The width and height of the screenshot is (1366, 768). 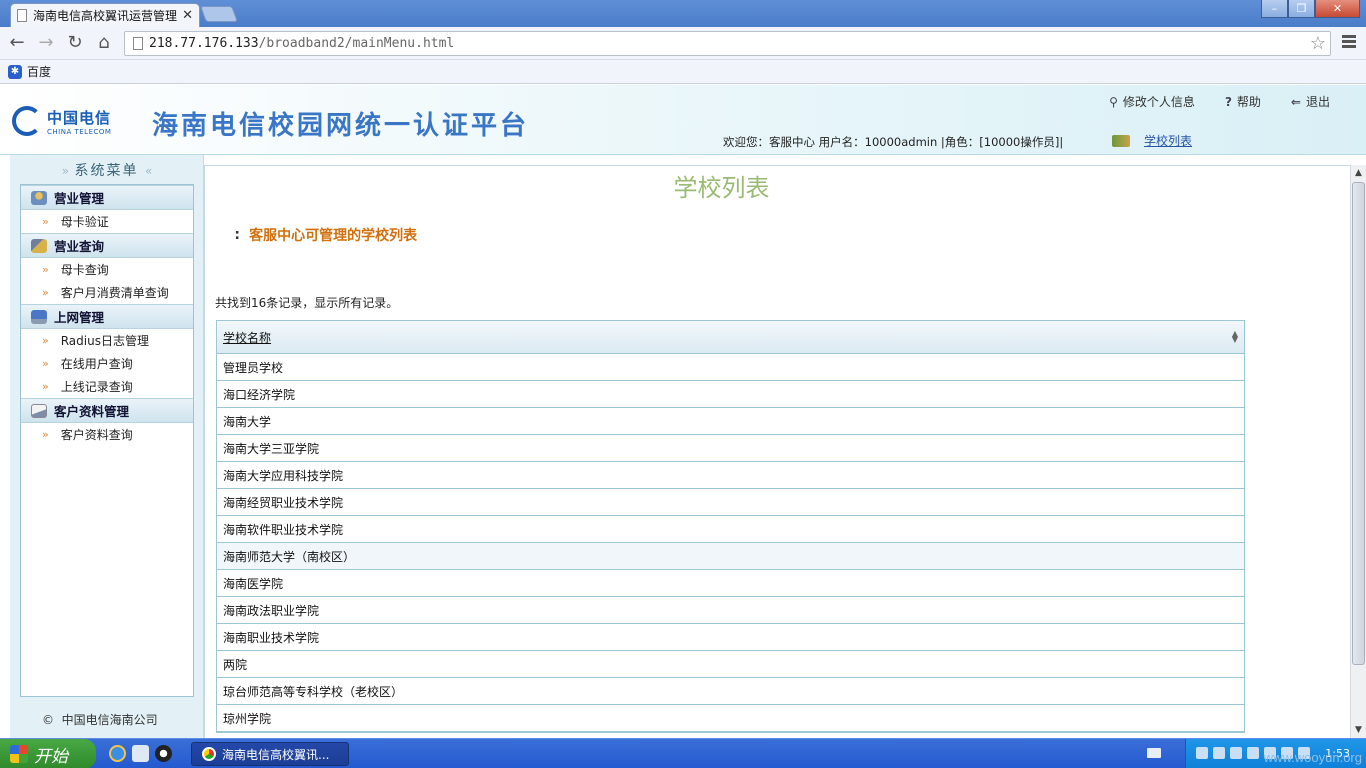 What do you see at coordinates (51, 756) in the screenshot?
I see `start-label: 开始` at bounding box center [51, 756].